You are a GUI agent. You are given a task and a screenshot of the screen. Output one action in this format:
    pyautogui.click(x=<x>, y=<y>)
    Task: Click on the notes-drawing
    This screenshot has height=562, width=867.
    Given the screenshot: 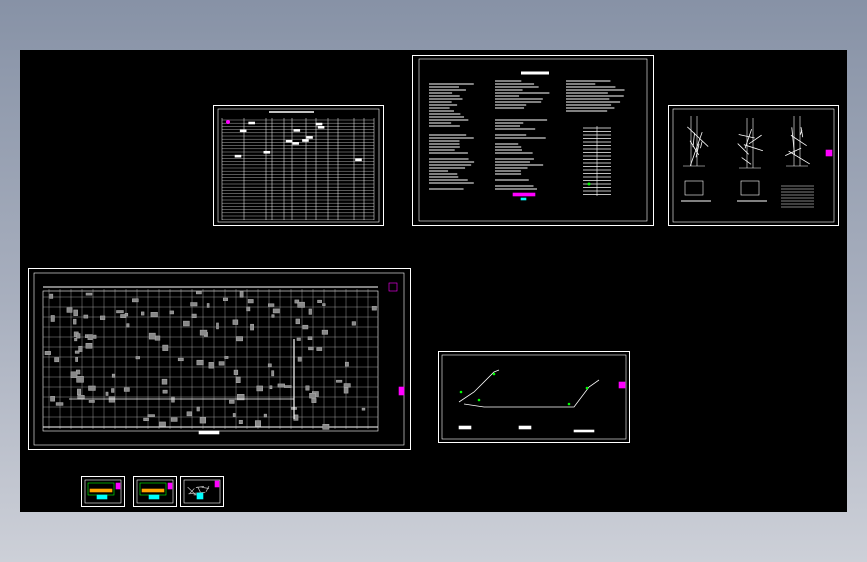 What is the action you would take?
    pyautogui.click(x=533, y=140)
    